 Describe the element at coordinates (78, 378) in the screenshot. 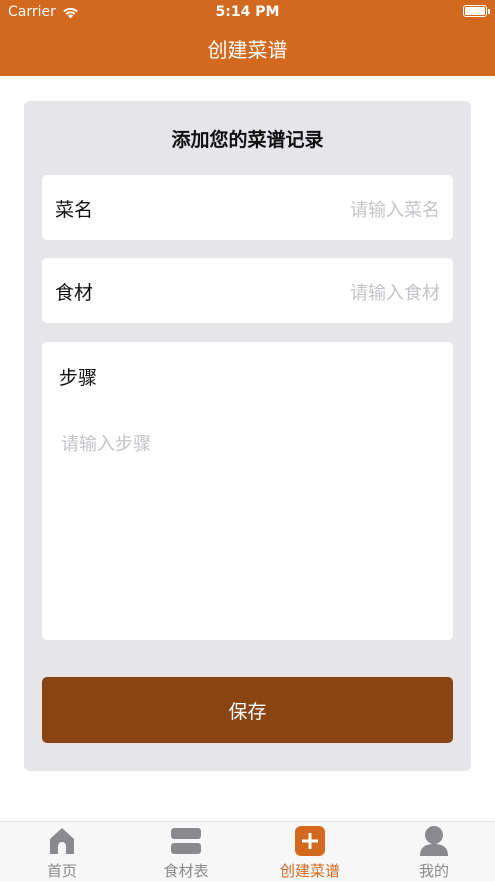

I see `steps-label: 步骤` at that location.